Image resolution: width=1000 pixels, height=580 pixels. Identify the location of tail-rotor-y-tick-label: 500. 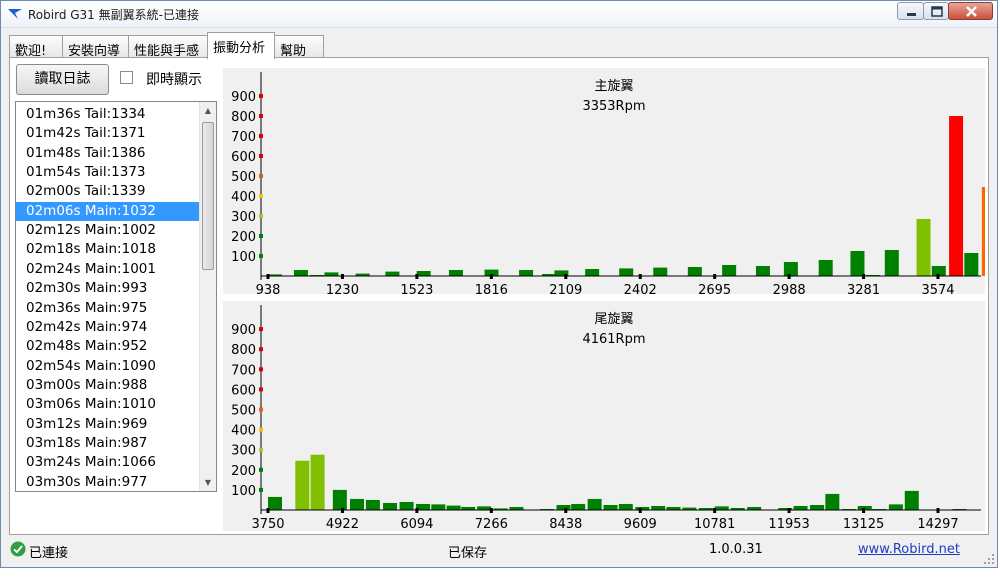
(243, 411).